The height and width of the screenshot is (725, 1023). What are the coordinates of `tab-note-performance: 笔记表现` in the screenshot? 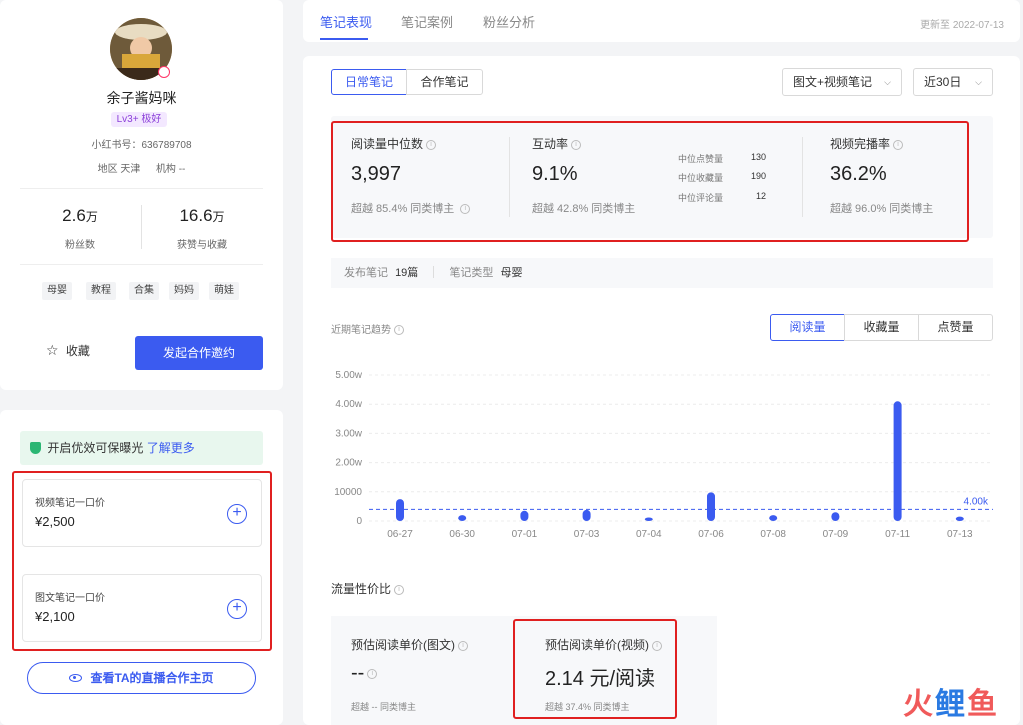 It's located at (346, 21).